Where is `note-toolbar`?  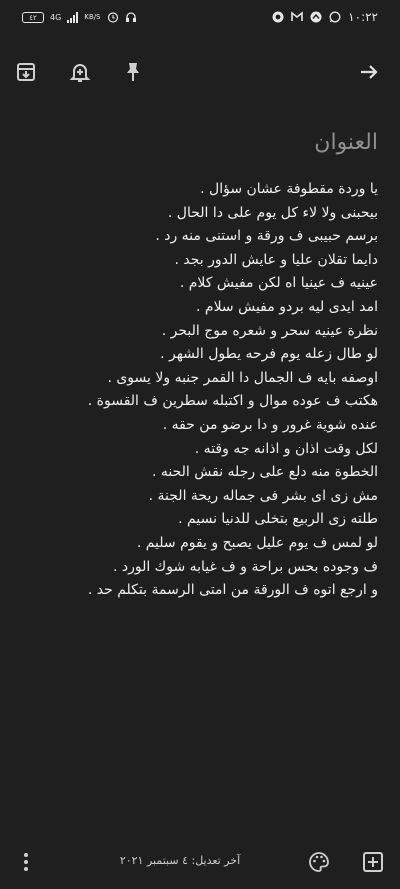
note-toolbar is located at coordinates (200, 72).